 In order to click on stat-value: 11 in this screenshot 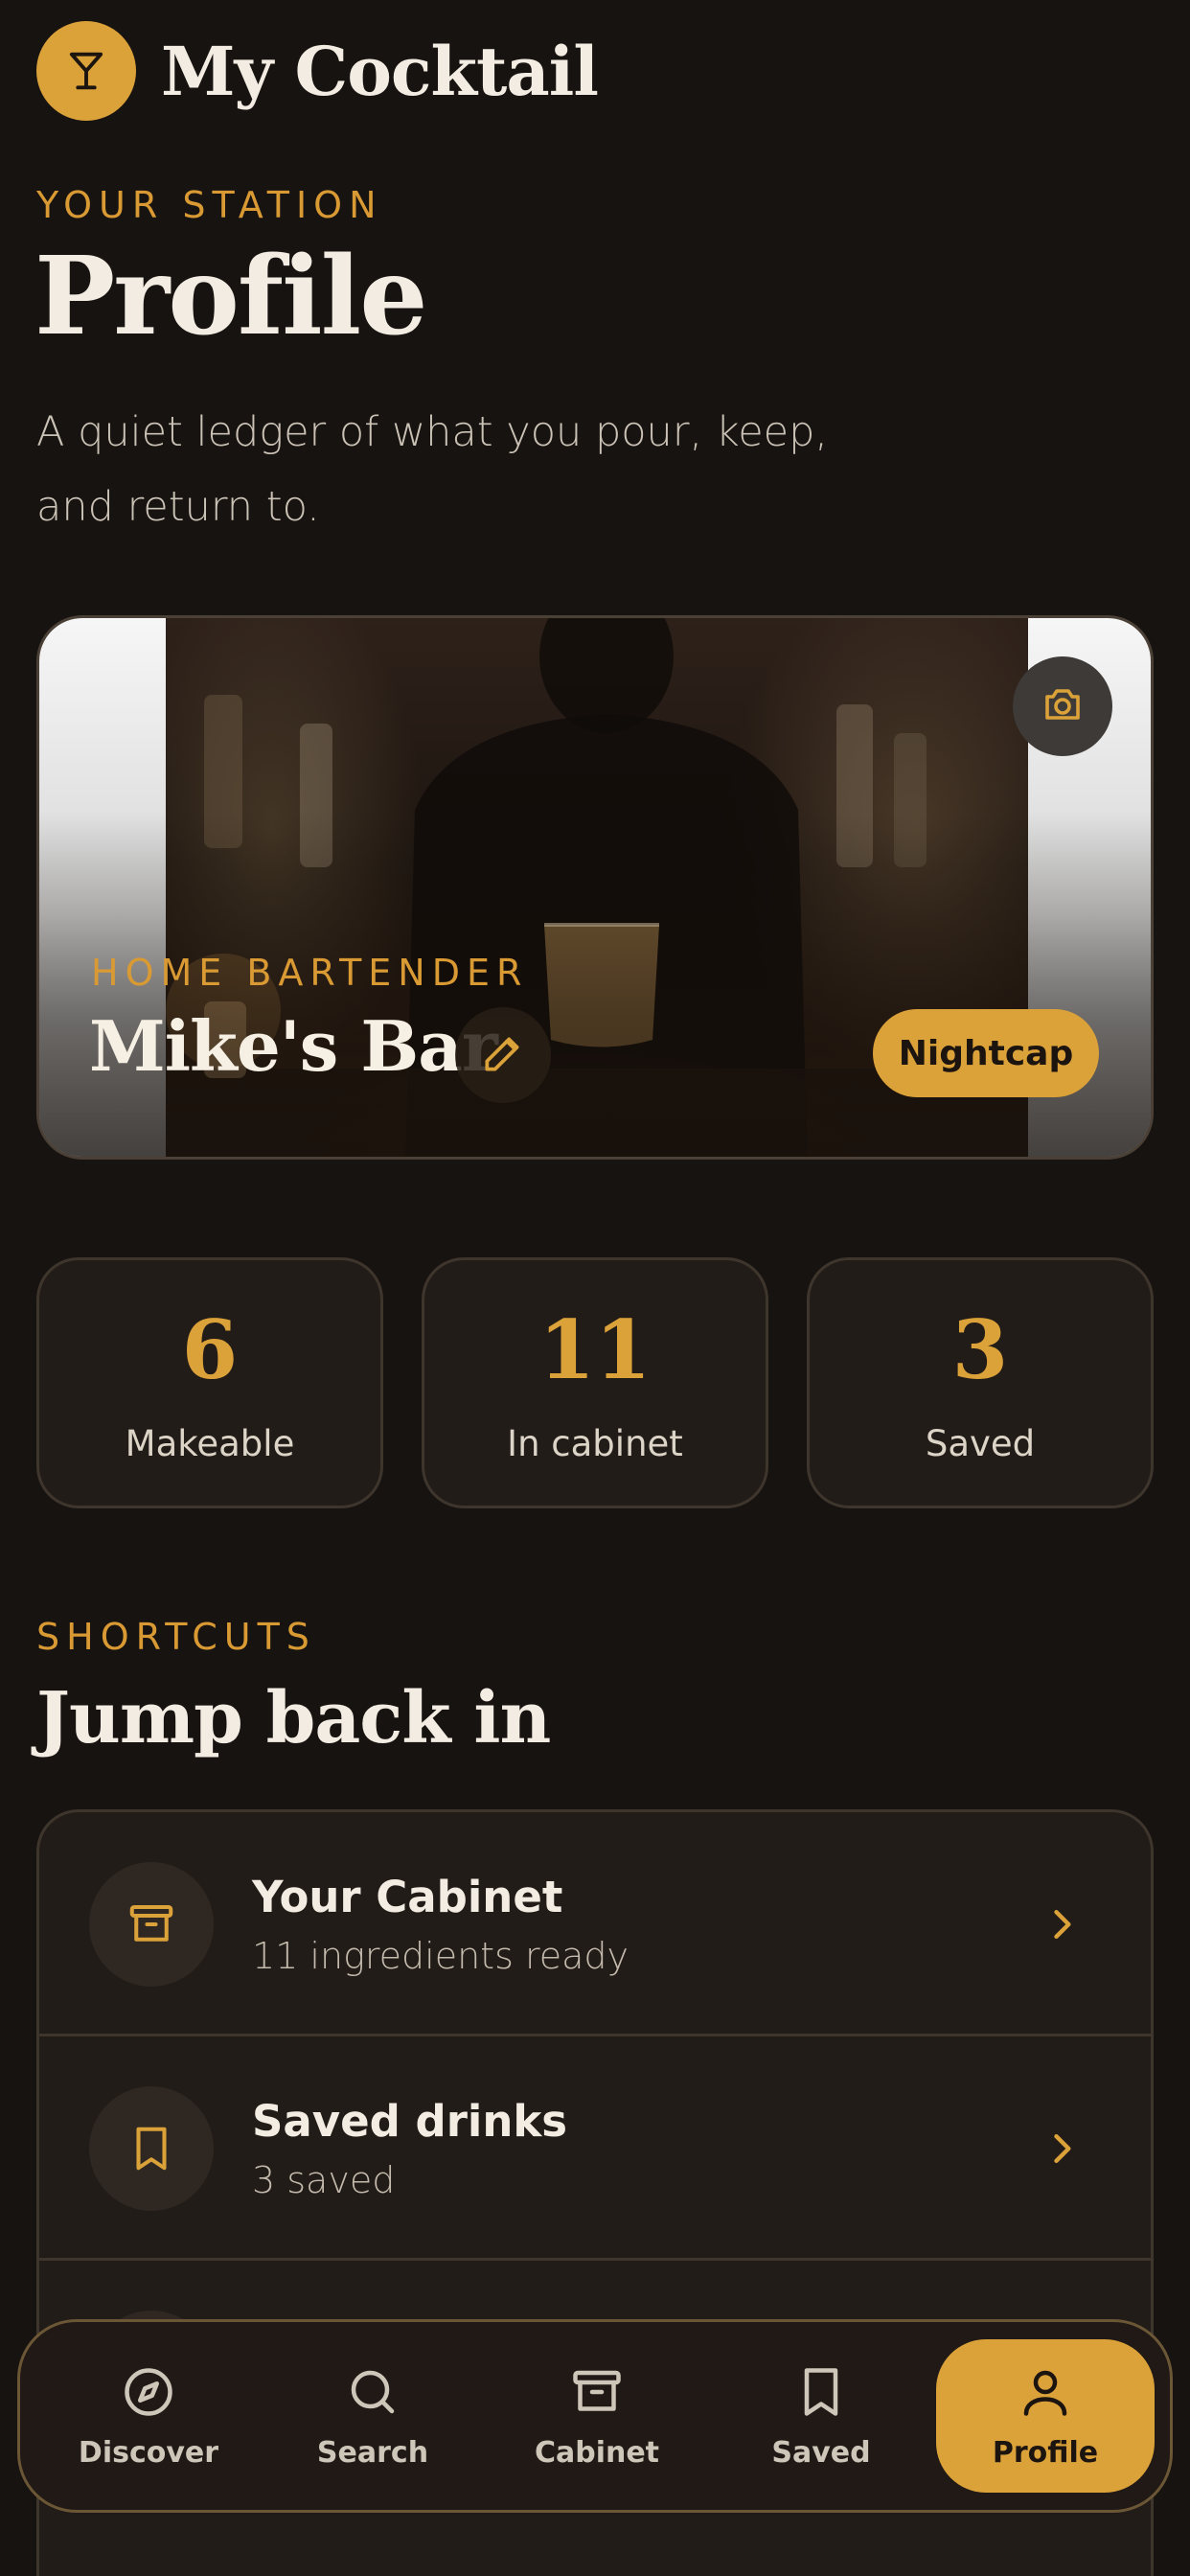, I will do `click(595, 1349)`.